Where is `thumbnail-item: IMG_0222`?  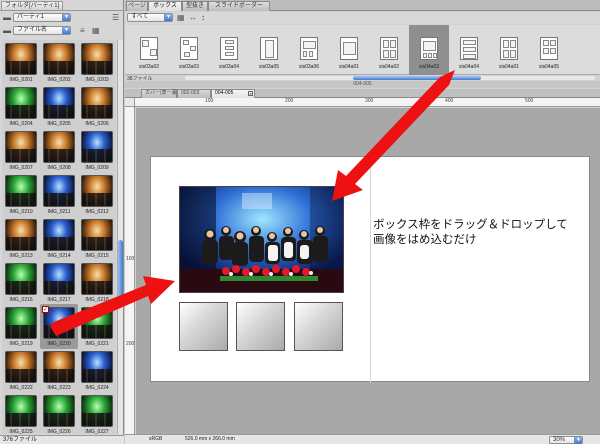
thumbnail-item: IMG_0222 is located at coordinates (21, 370).